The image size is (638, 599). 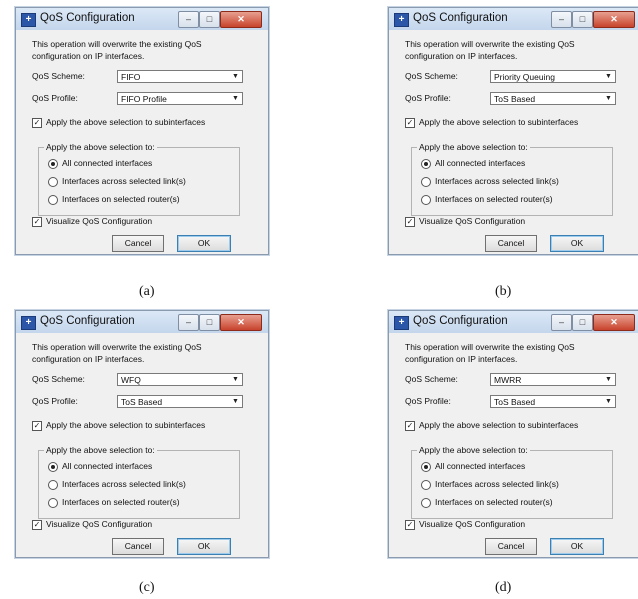 I want to click on qos-scheme-select: FIFO ▼, so click(x=180, y=76).